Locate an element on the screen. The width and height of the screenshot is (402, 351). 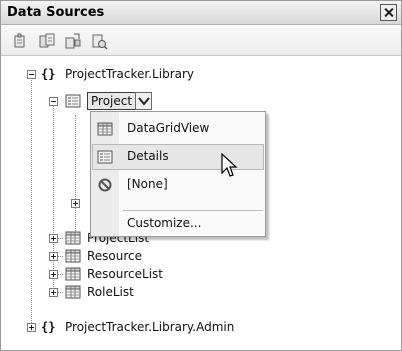
tree-node-library-admin: {} ProjectTracker.Library.Admin is located at coordinates (171, 327).